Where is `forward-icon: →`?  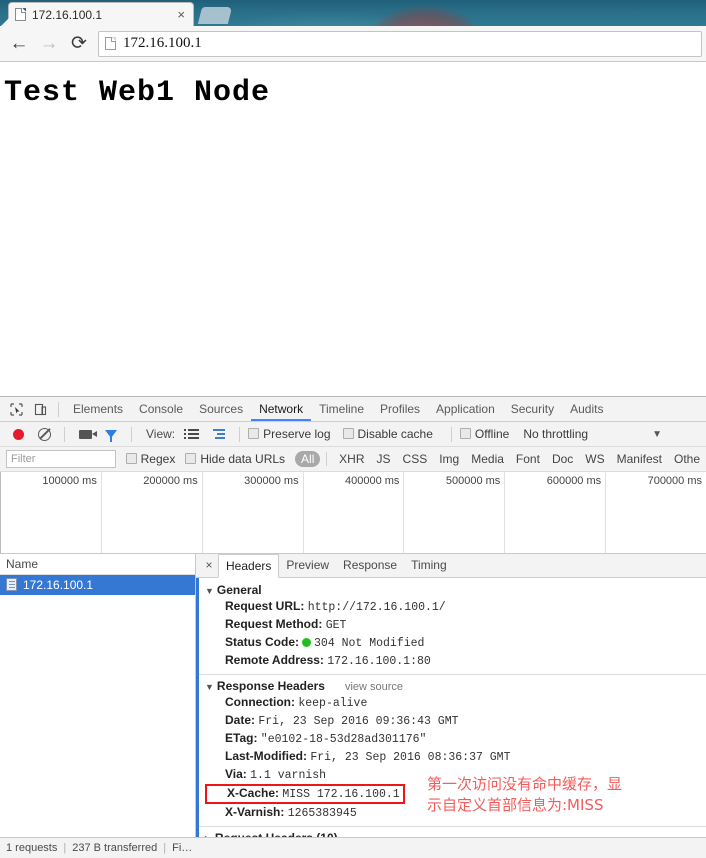
forward-icon: → is located at coordinates (49, 44).